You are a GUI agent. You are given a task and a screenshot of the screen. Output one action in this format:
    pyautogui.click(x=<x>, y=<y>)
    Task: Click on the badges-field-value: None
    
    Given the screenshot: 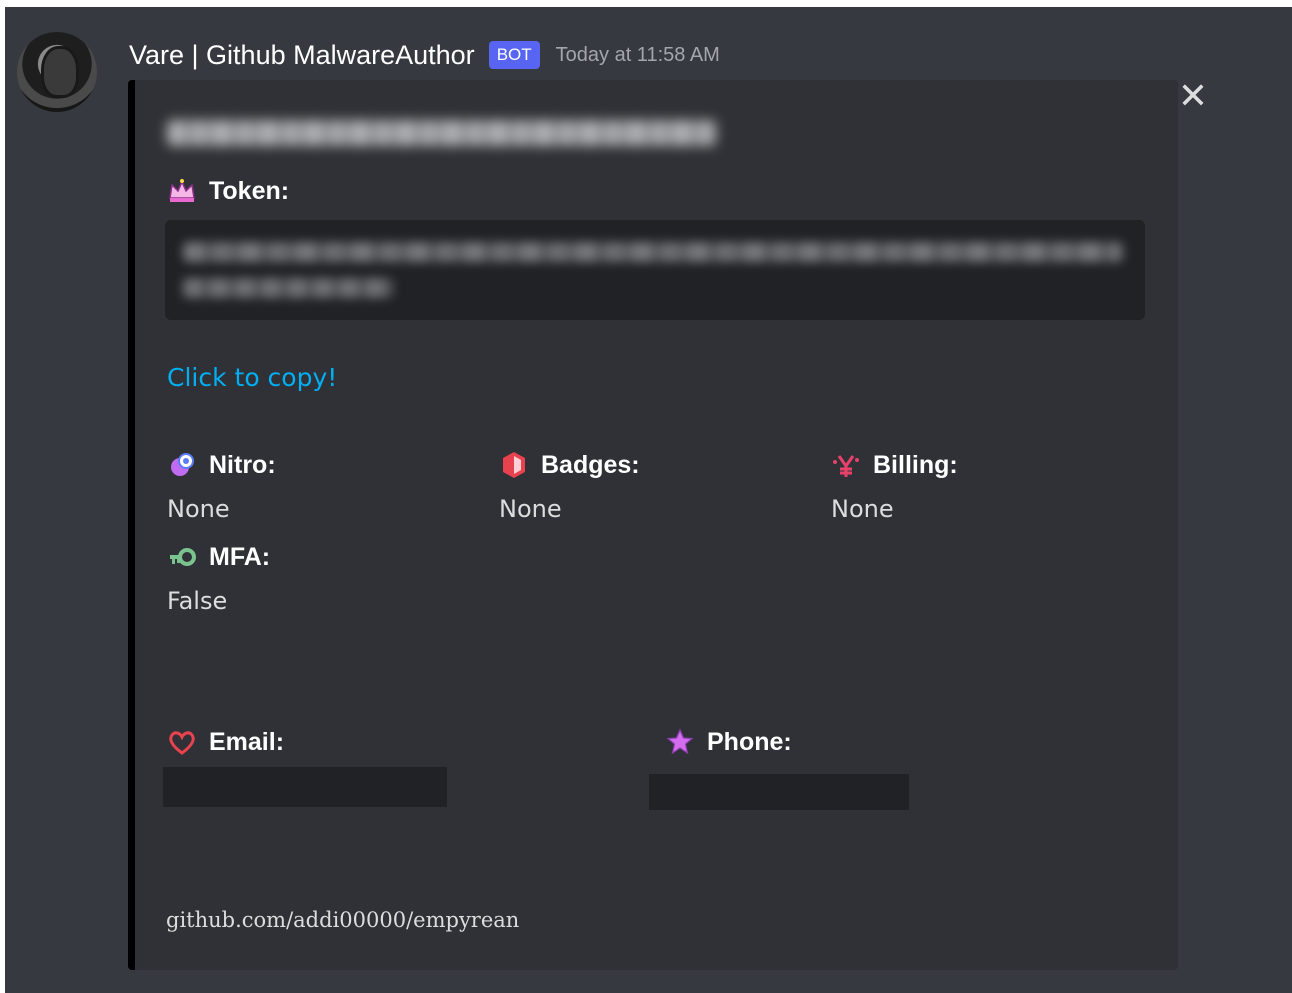 What is the action you would take?
    pyautogui.click(x=530, y=509)
    